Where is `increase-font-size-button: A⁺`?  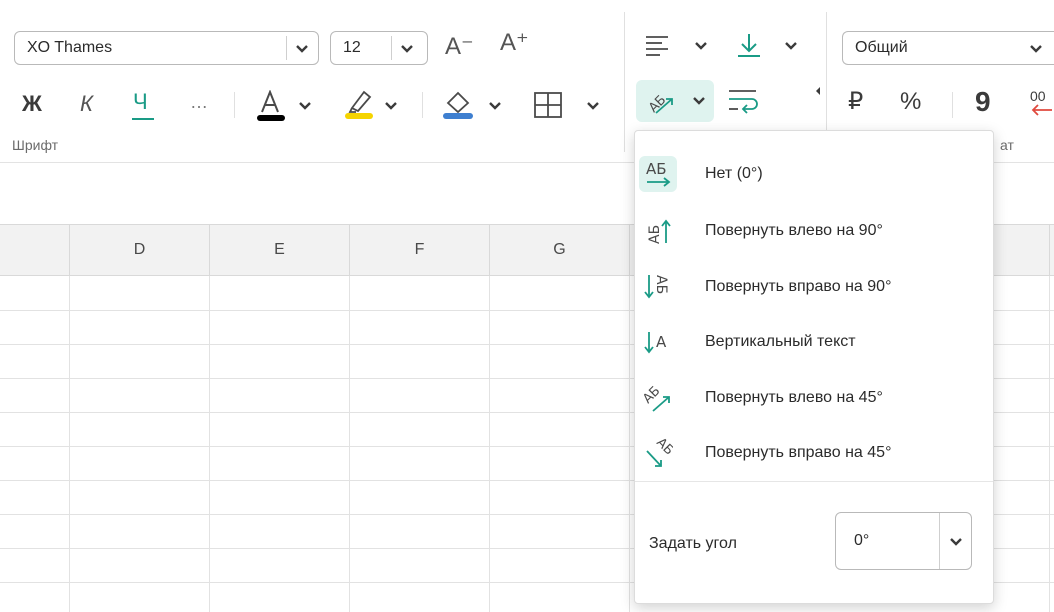
increase-font-size-button: A⁺ is located at coordinates (514, 43).